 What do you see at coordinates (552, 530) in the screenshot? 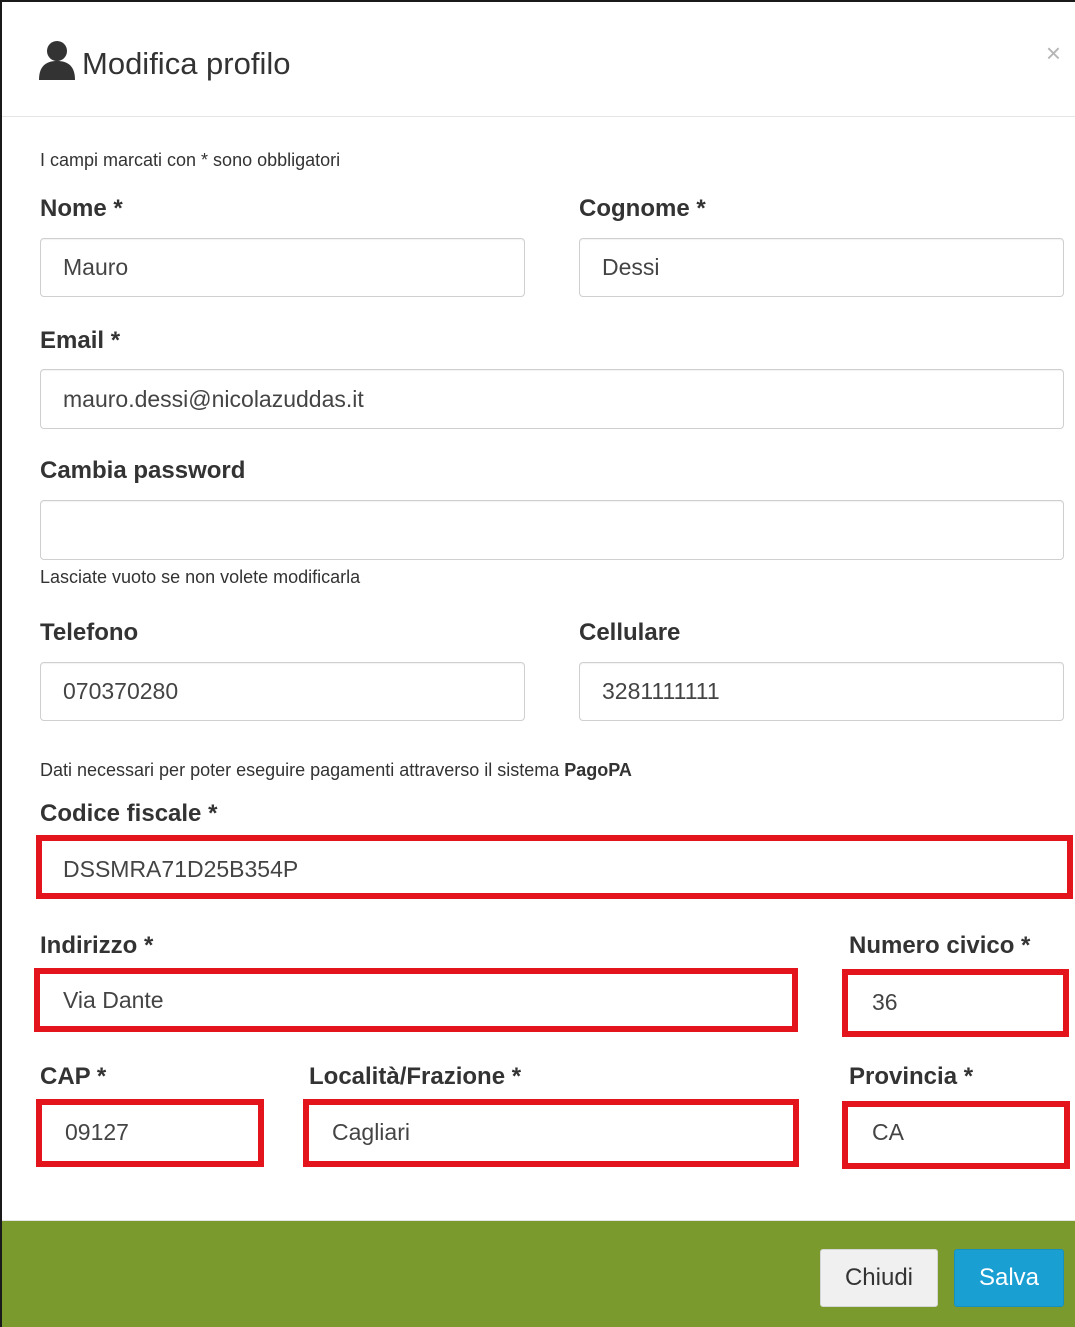
I see `password-input` at bounding box center [552, 530].